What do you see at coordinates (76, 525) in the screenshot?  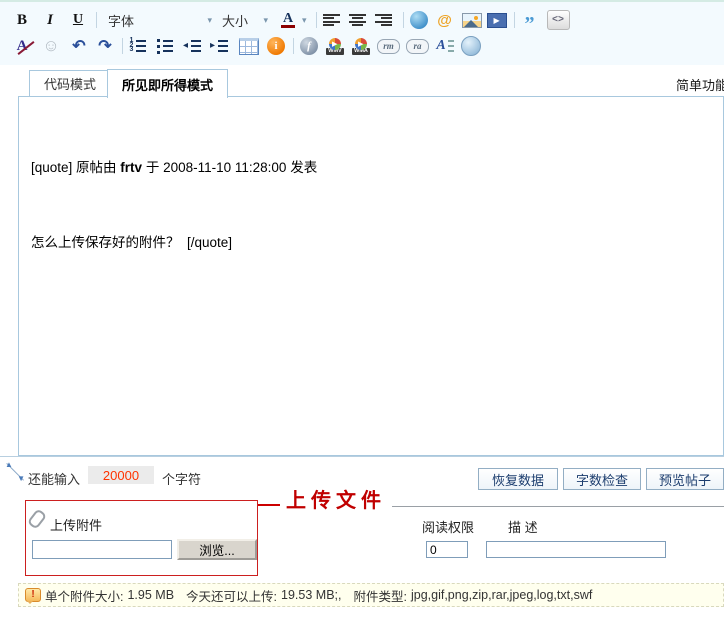 I see `upload-attachment-label: 上传附件` at bounding box center [76, 525].